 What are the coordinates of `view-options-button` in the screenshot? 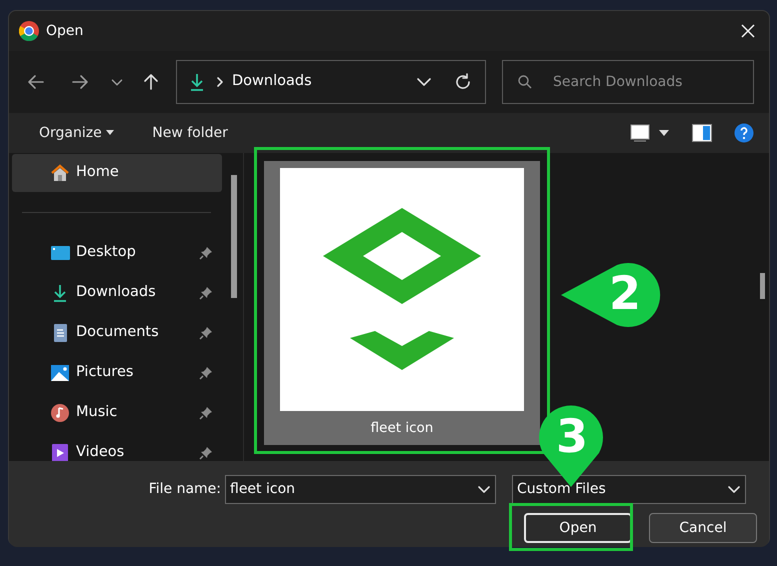 It's located at (664, 133).